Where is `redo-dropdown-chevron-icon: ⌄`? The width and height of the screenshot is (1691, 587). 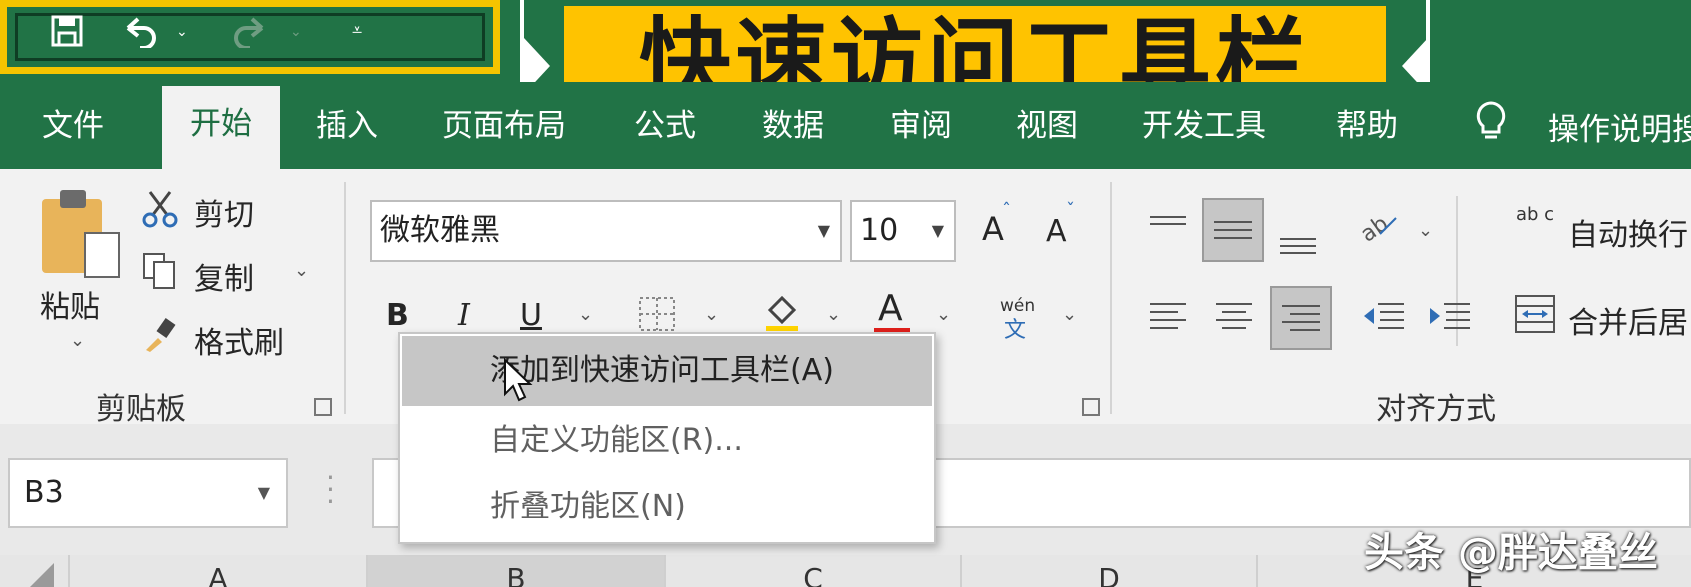
redo-dropdown-chevron-icon: ⌄ is located at coordinates (296, 32).